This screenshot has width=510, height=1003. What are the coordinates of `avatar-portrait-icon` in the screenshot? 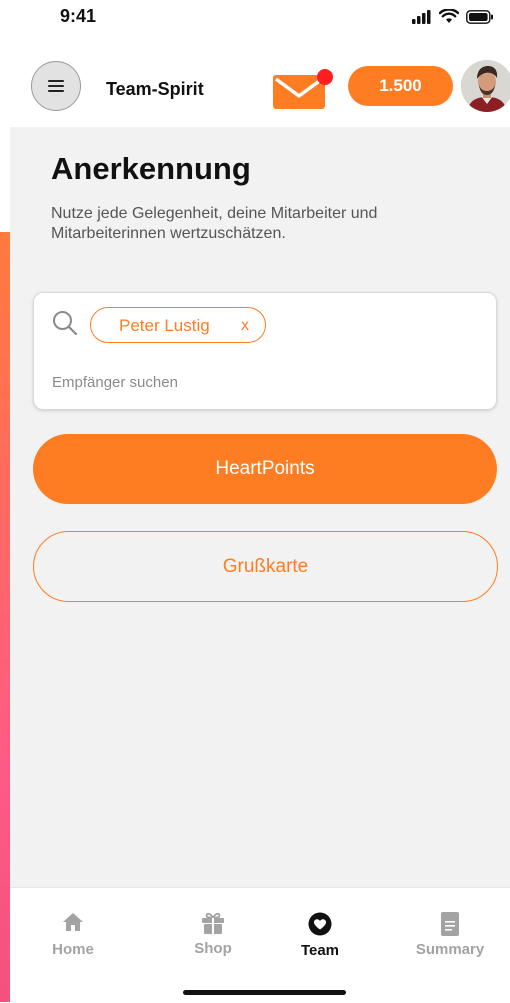 It's located at (485, 86).